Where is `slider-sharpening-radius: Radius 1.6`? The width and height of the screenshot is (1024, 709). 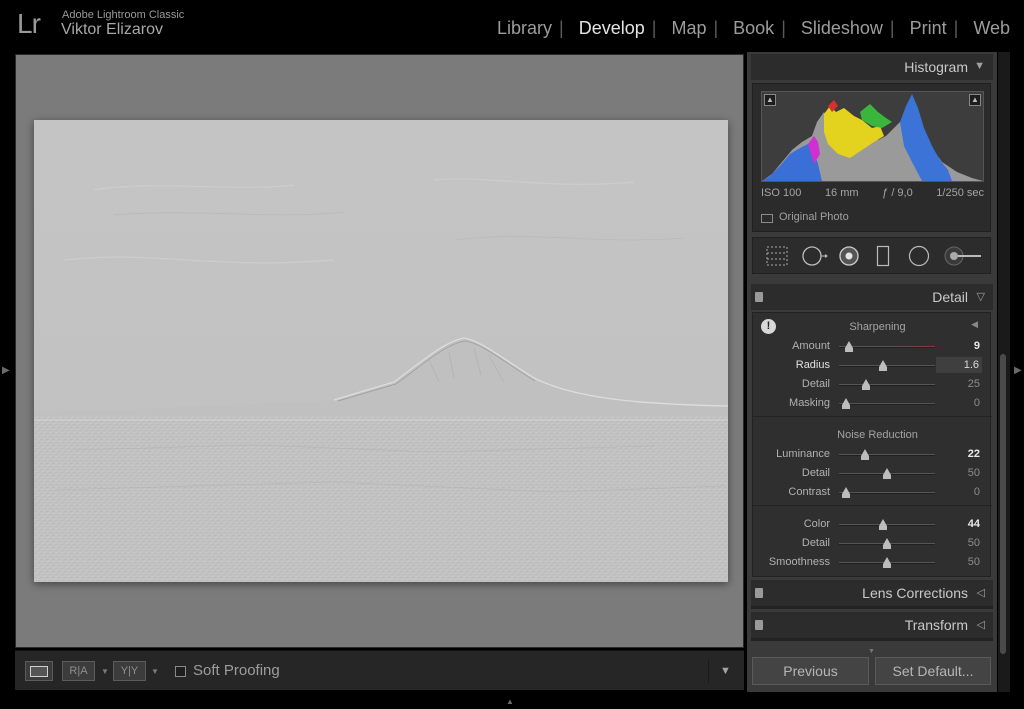
slider-sharpening-radius: Radius 1.6 is located at coordinates (872, 365).